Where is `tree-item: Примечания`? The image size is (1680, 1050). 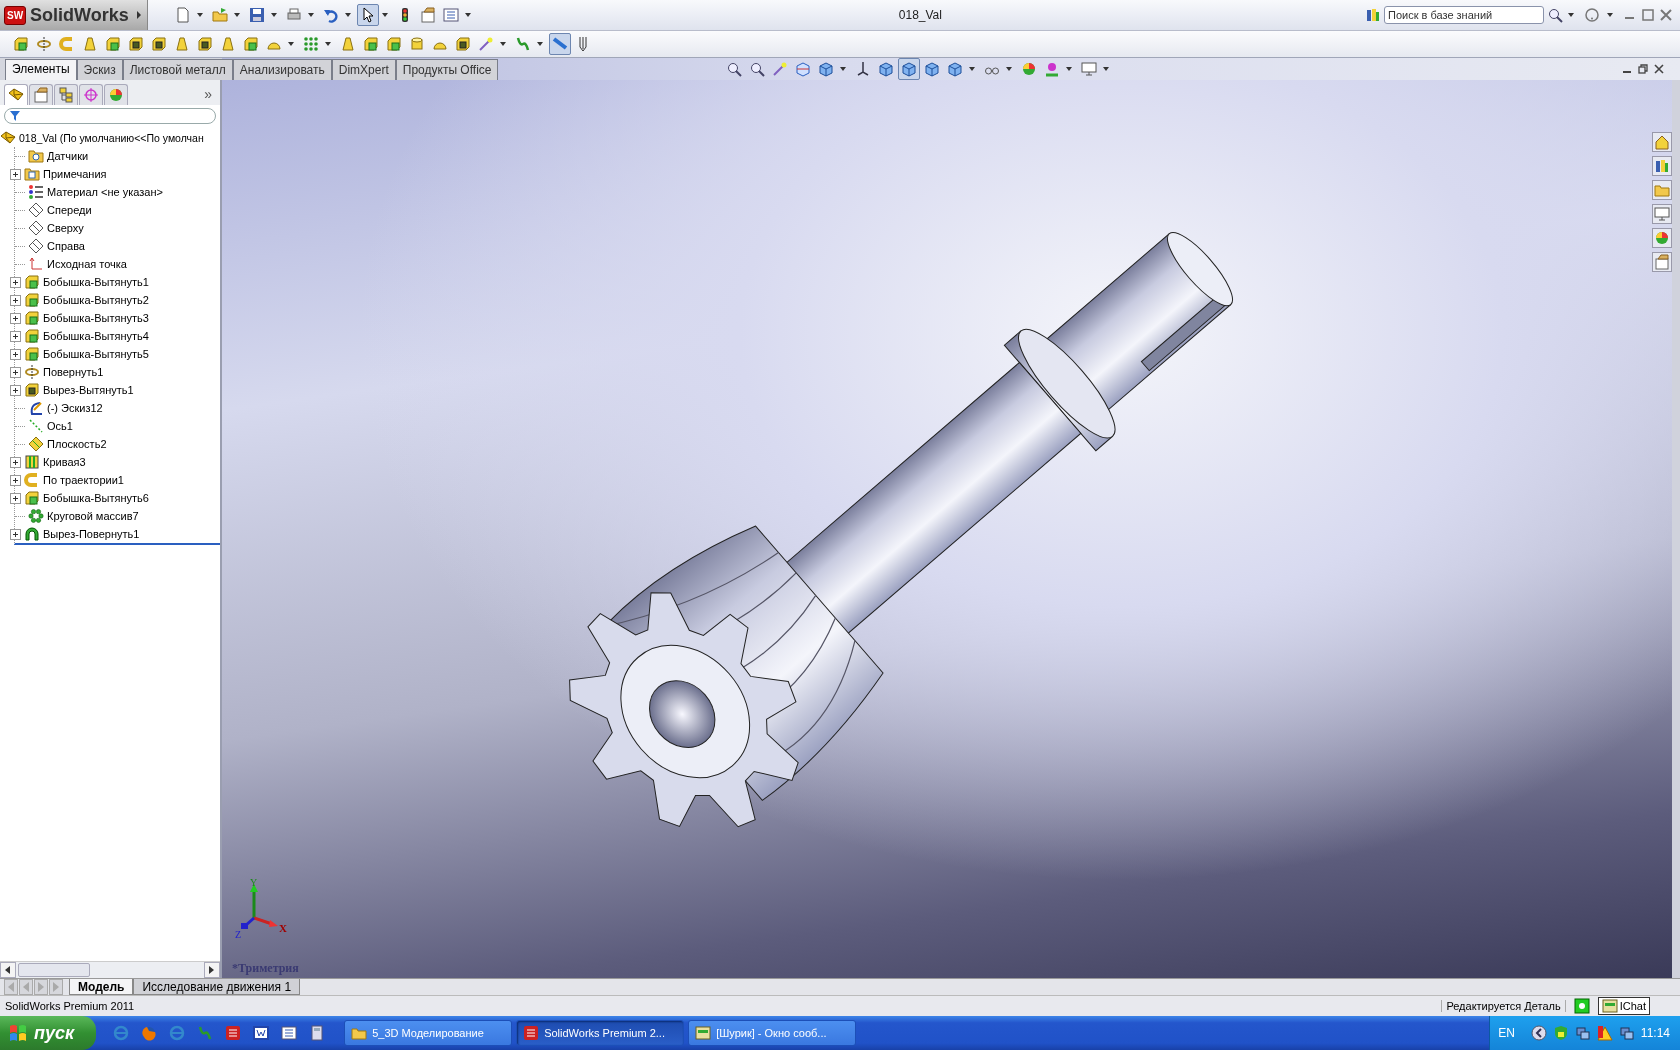
tree-item: Примечания is located at coordinates (75, 174).